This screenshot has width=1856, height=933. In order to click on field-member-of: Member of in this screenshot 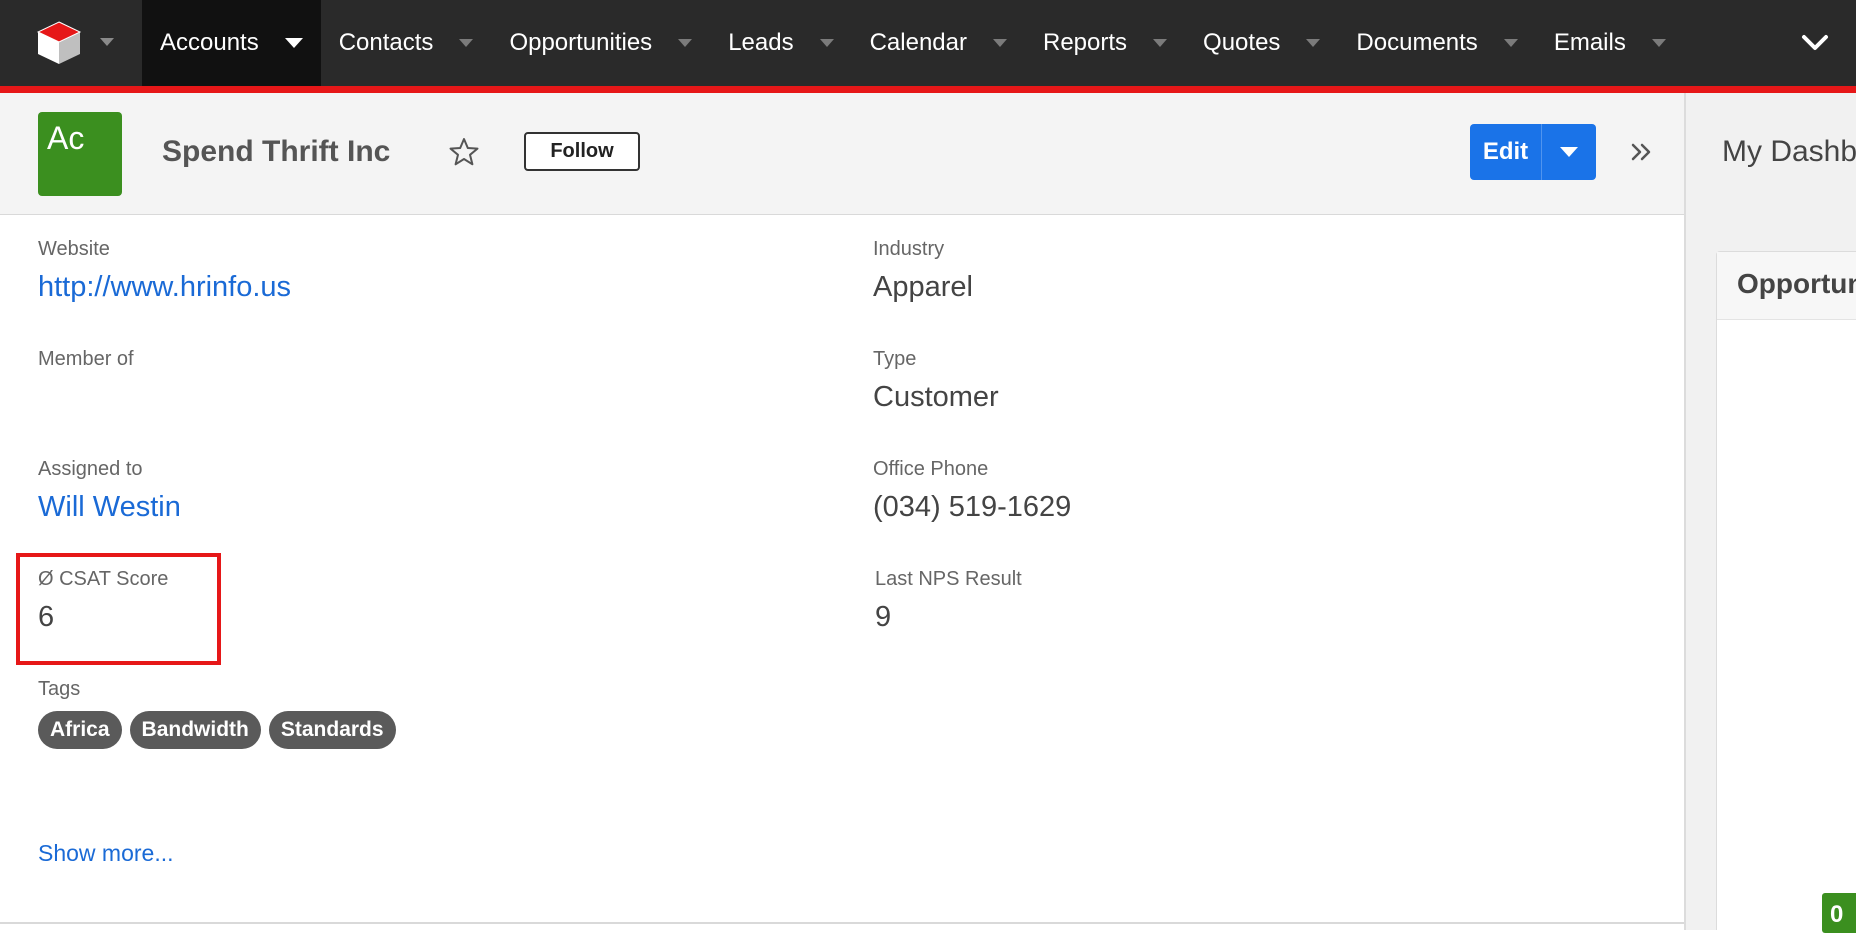, I will do `click(86, 382)`.